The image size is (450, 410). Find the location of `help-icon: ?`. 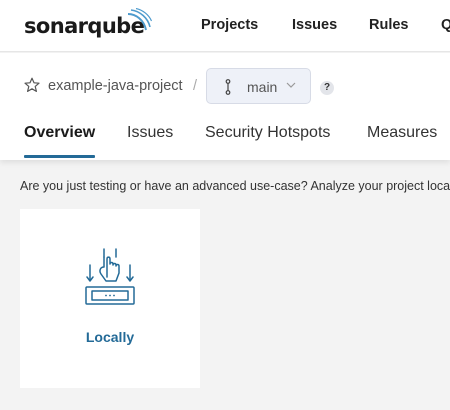

help-icon: ? is located at coordinates (327, 88).